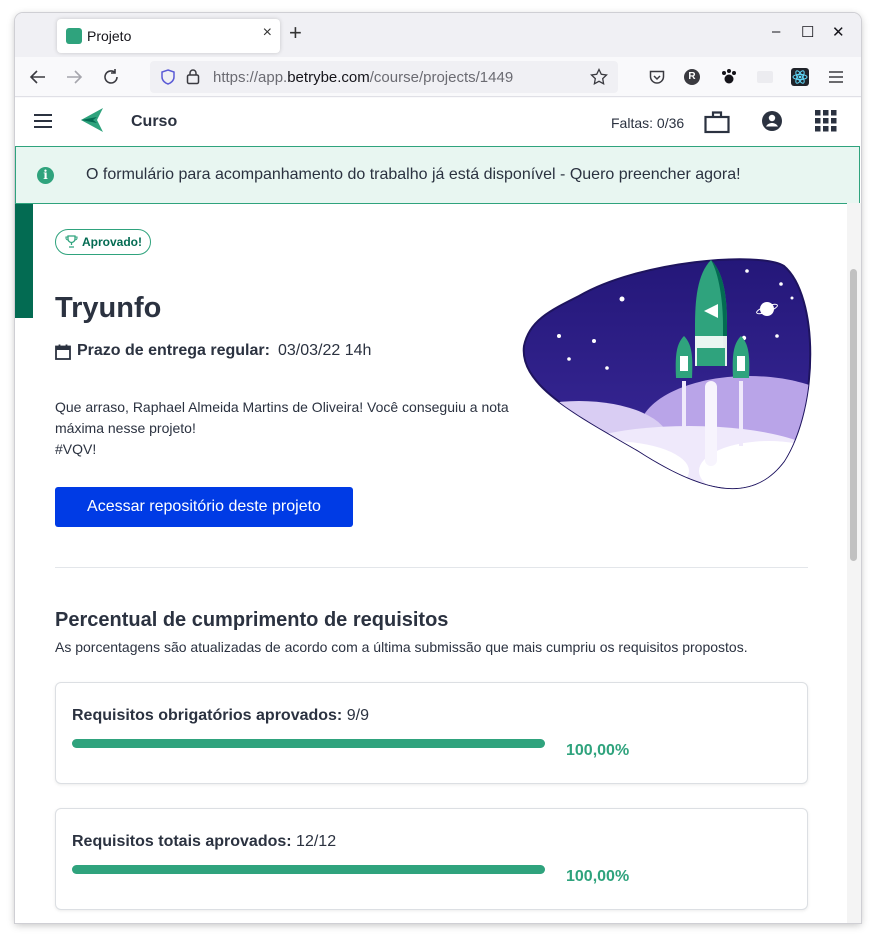 This screenshot has height=942, width=879. Describe the element at coordinates (599, 77) in the screenshot. I see `bookmark-star-icon` at that location.